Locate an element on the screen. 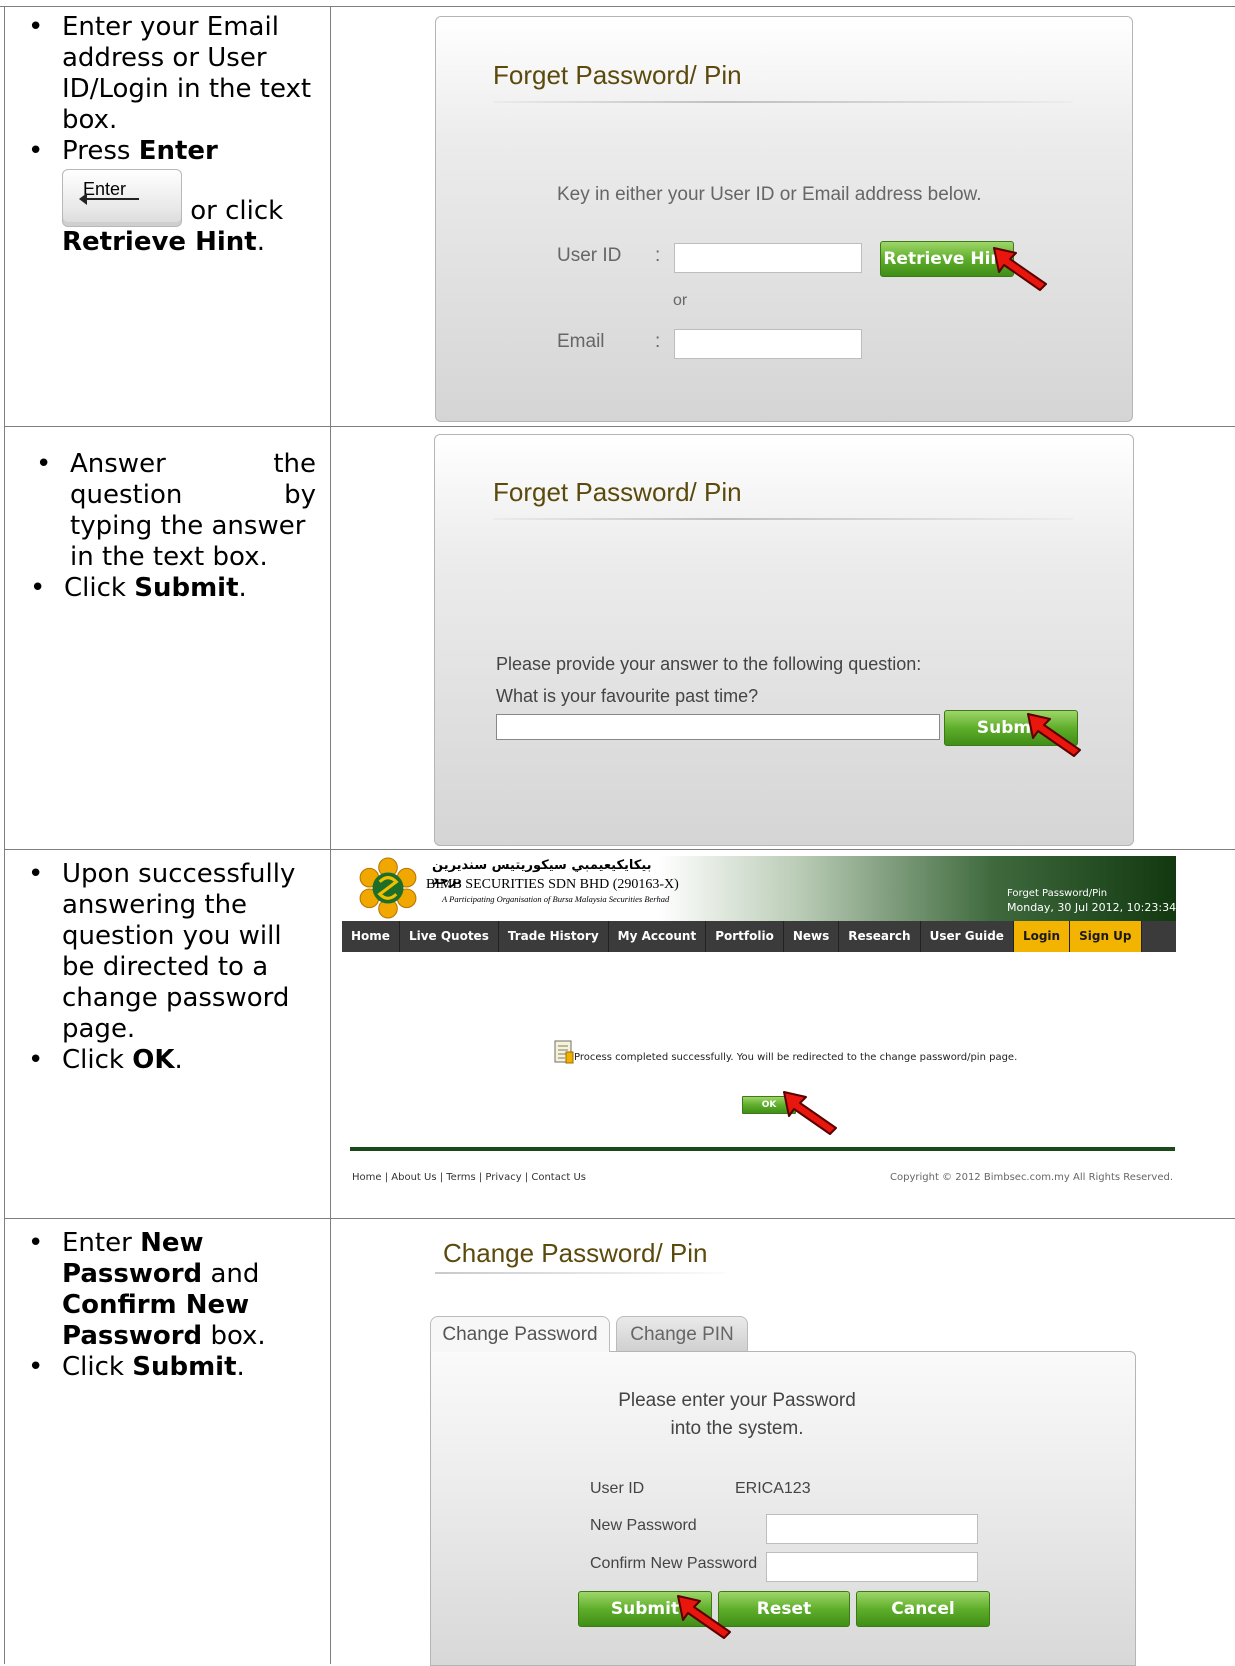 The width and height of the screenshot is (1235, 1666). nav-research: Research is located at coordinates (880, 936).